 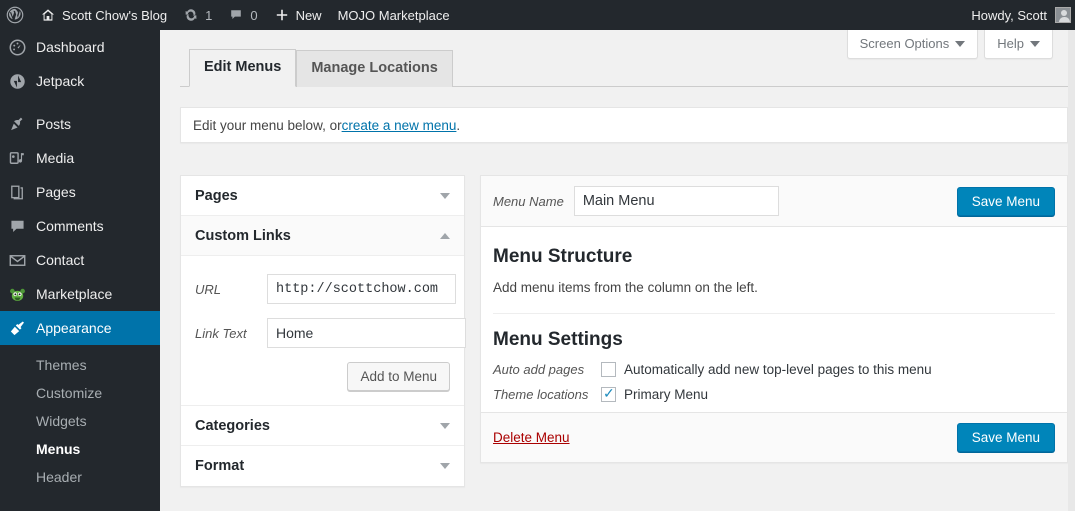 I want to click on new-content-menu: New, so click(x=298, y=15).